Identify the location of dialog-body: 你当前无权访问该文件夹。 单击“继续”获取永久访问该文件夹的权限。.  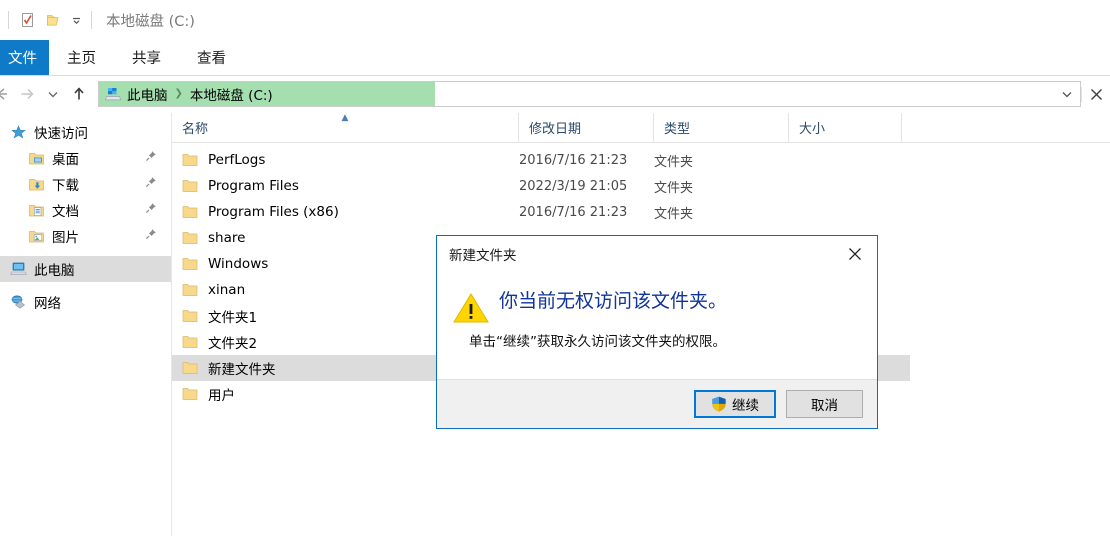
(657, 325).